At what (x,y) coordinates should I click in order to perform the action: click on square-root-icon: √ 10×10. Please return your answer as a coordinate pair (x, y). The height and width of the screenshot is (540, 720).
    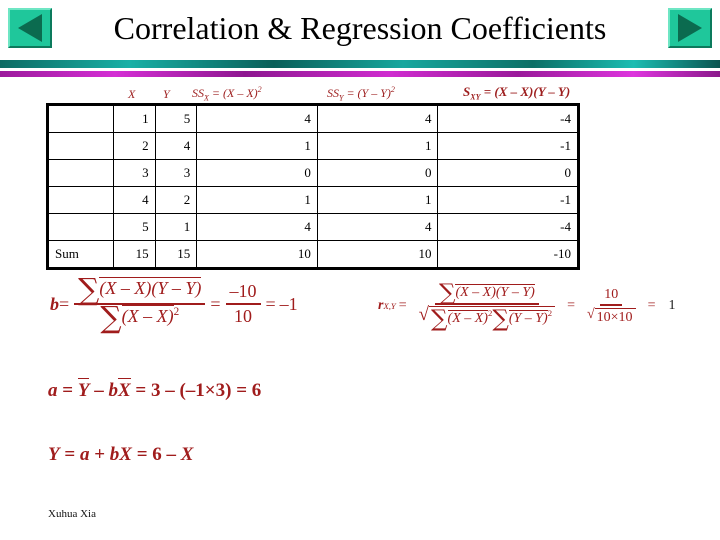
    Looking at the image, I should click on (611, 316).